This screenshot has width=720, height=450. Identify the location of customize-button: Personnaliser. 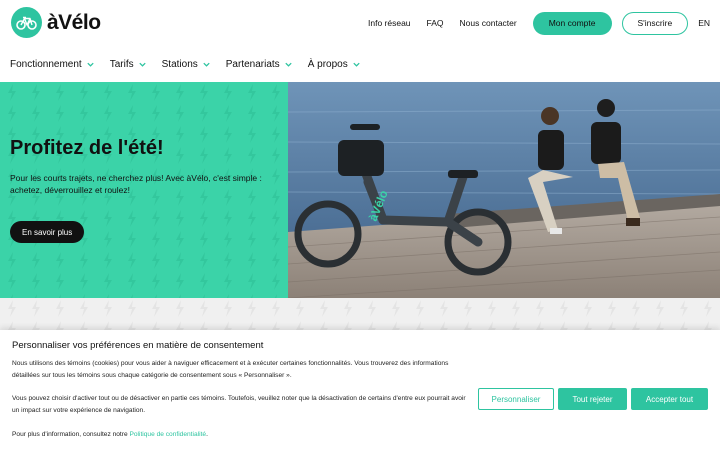
(516, 399).